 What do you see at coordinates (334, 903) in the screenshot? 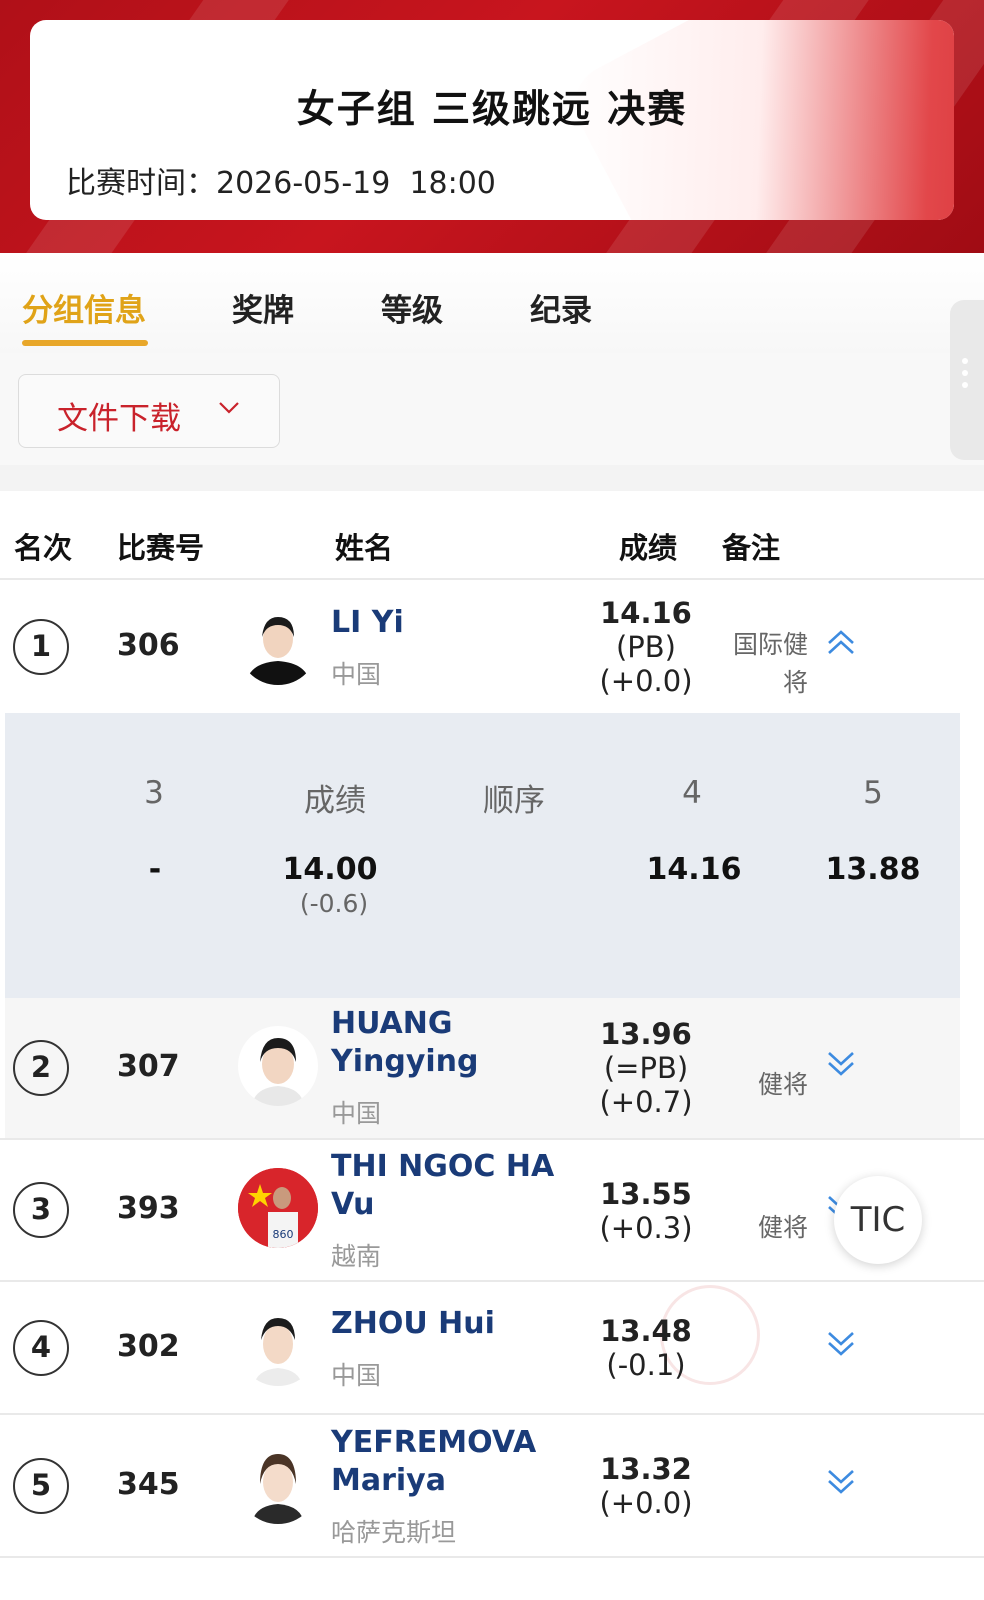
I see `attempt-wind: (-0.6)` at bounding box center [334, 903].